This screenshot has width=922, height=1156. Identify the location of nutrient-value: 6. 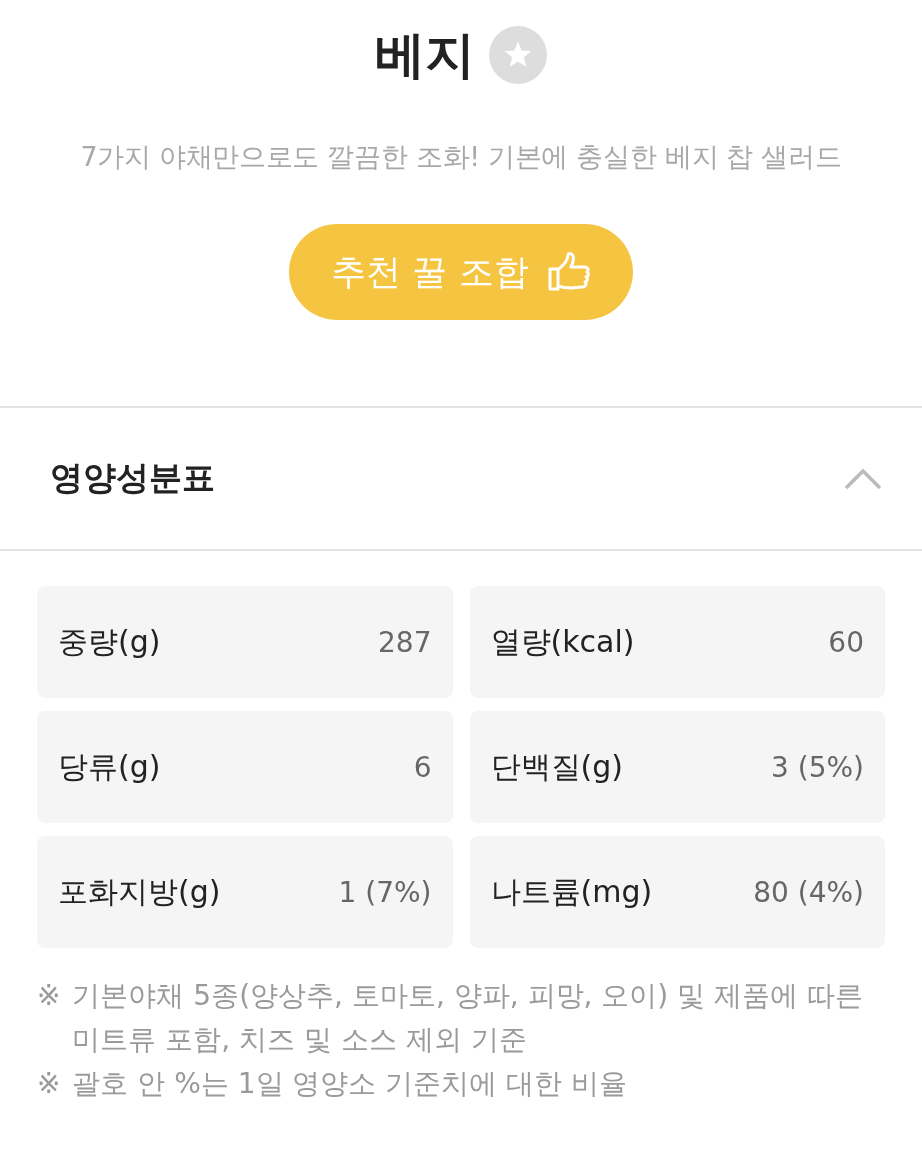
(422, 767).